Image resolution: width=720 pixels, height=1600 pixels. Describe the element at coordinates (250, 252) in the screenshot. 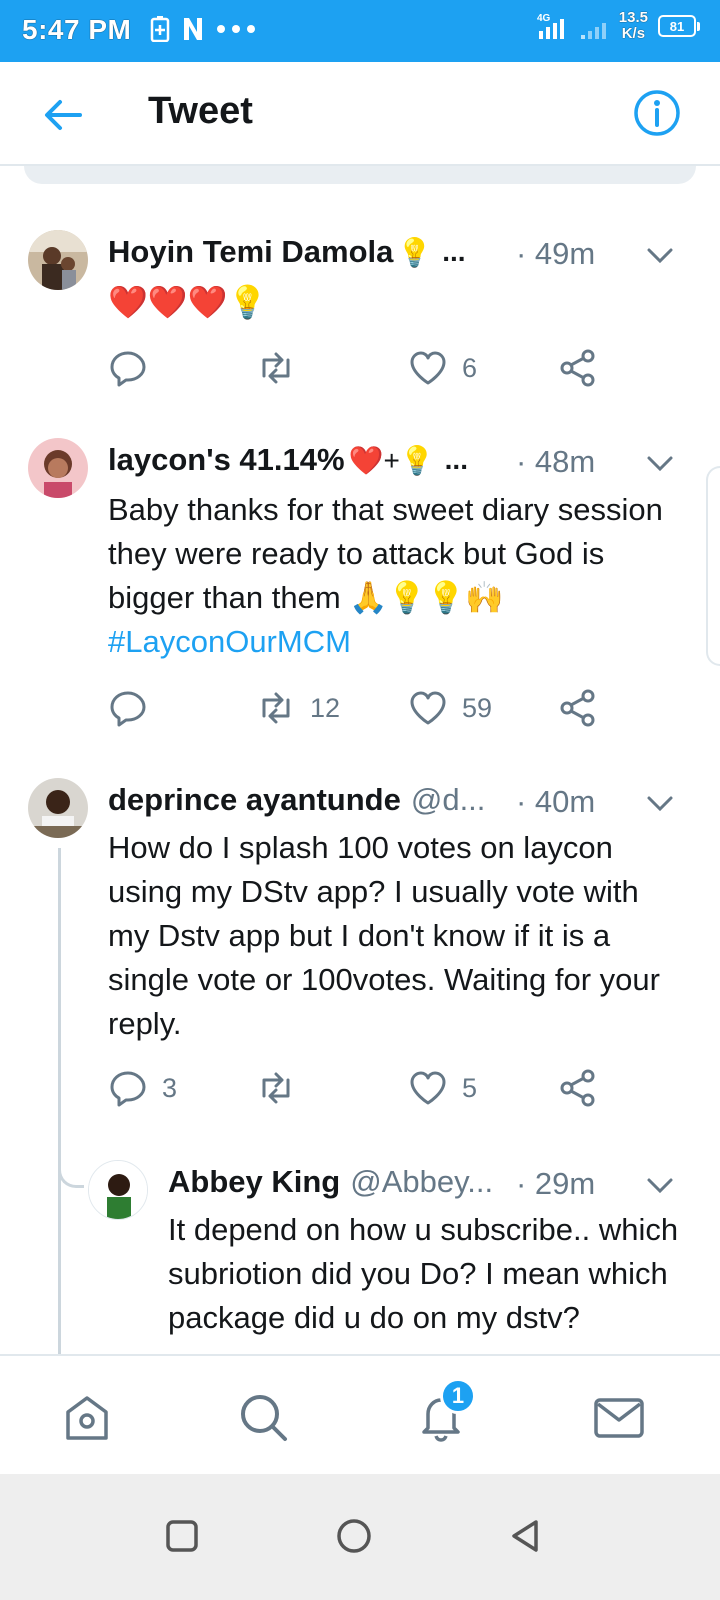

I see `author-name: Hoyin Temi Damola` at that location.